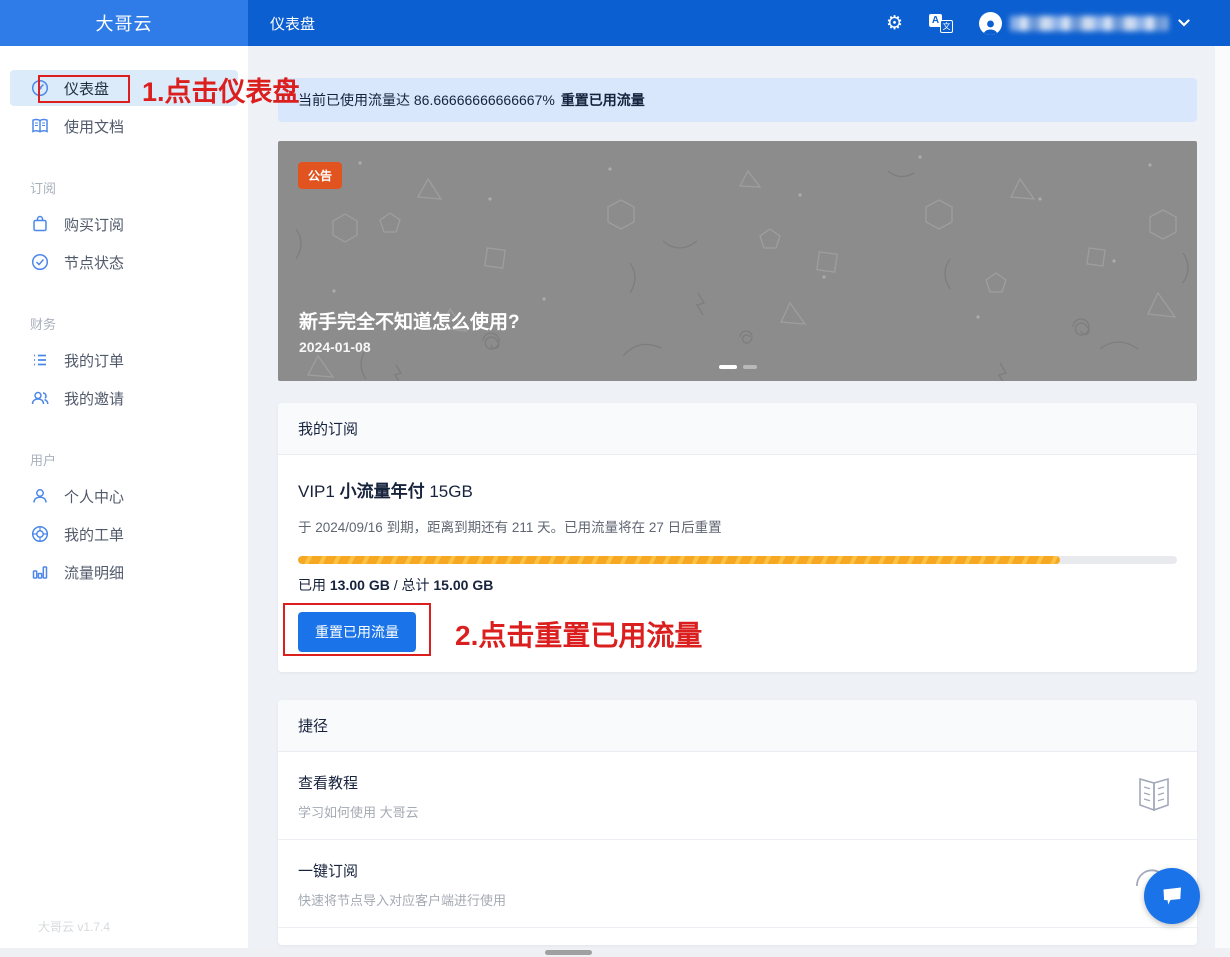 The width and height of the screenshot is (1230, 957). Describe the element at coordinates (74, 927) in the screenshot. I see `app-version: 大哥云 v1.7.4` at that location.